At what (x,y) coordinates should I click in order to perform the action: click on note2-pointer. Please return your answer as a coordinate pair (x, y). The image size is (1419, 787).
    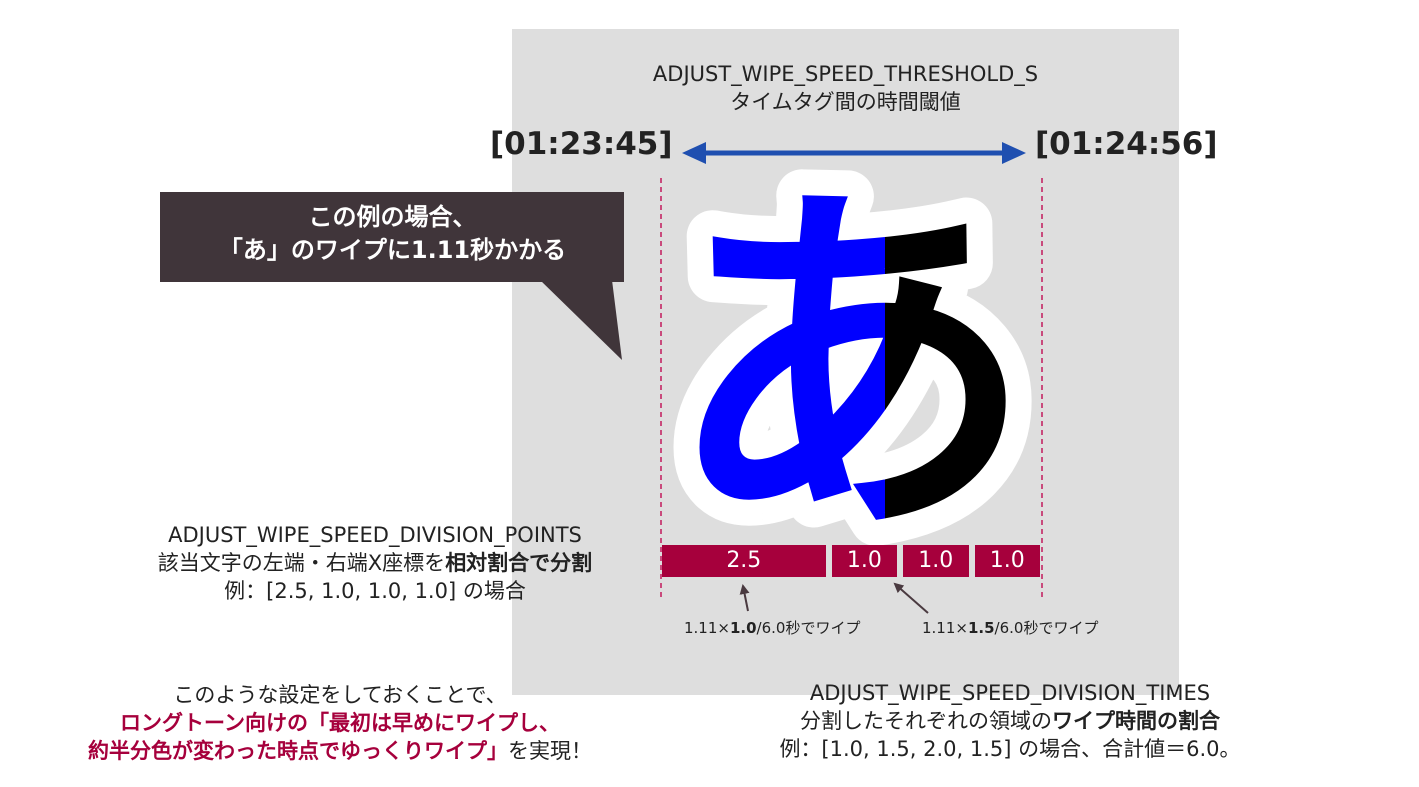
    Looking at the image, I should click on (911, 598).